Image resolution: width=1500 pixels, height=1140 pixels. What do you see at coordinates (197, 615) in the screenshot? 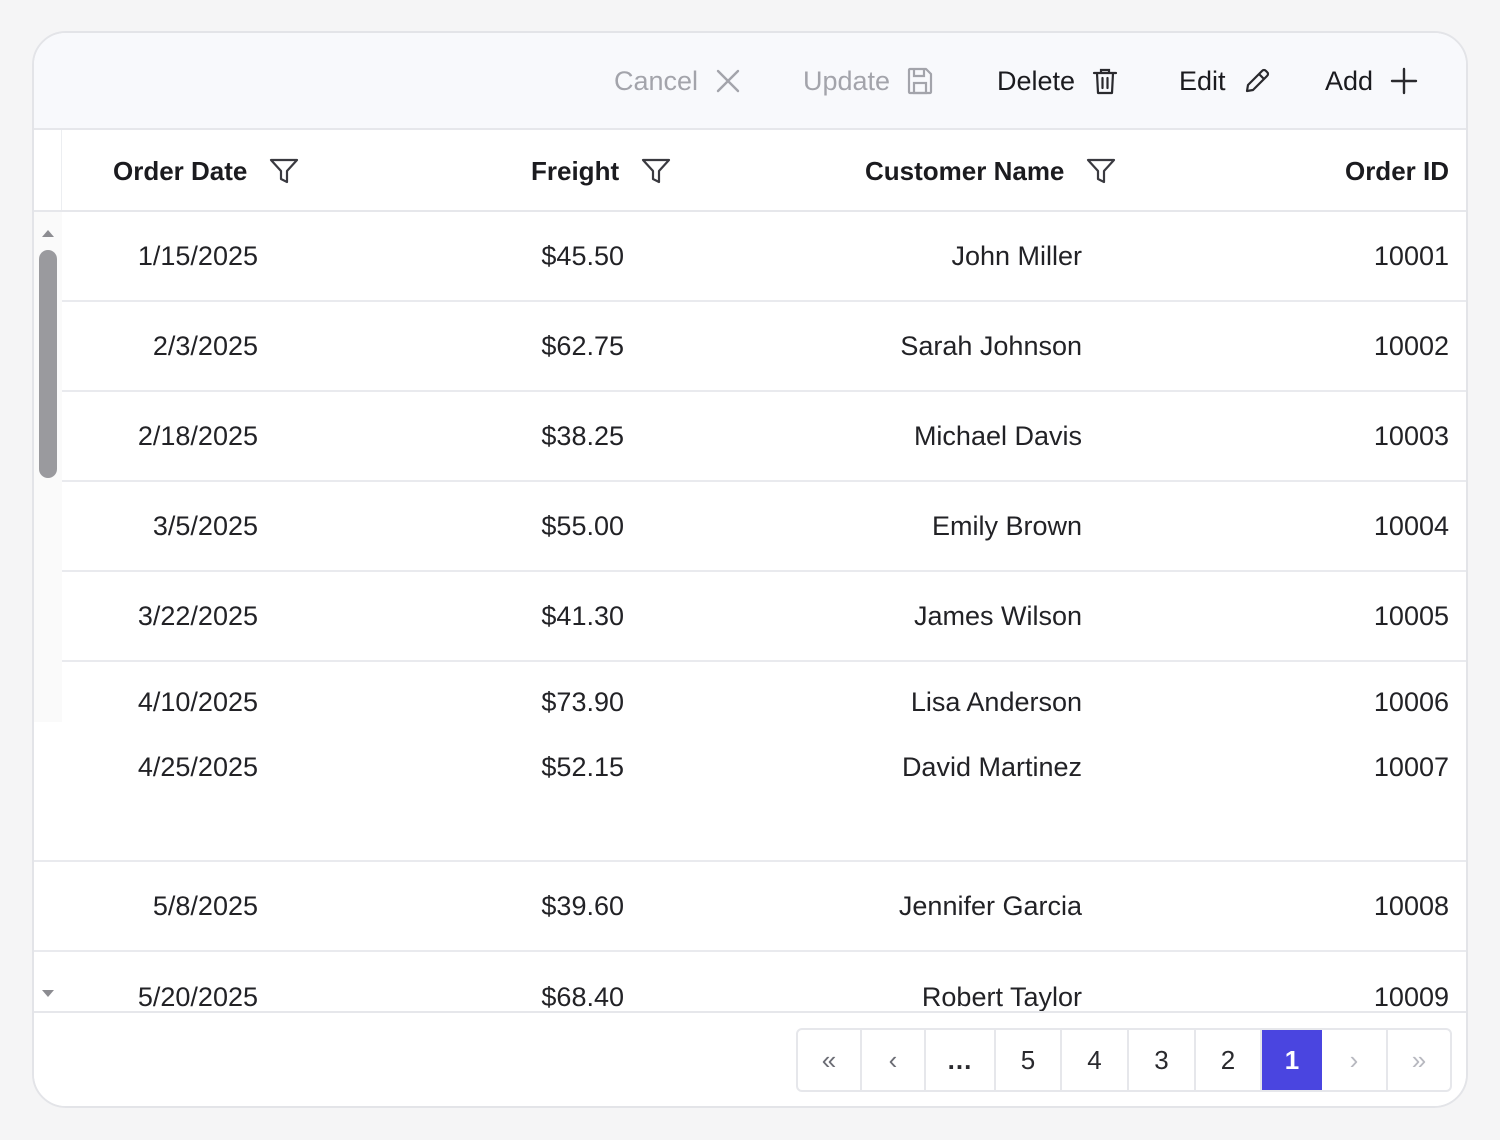
I see `cell-order-date: 3/22/2025` at bounding box center [197, 615].